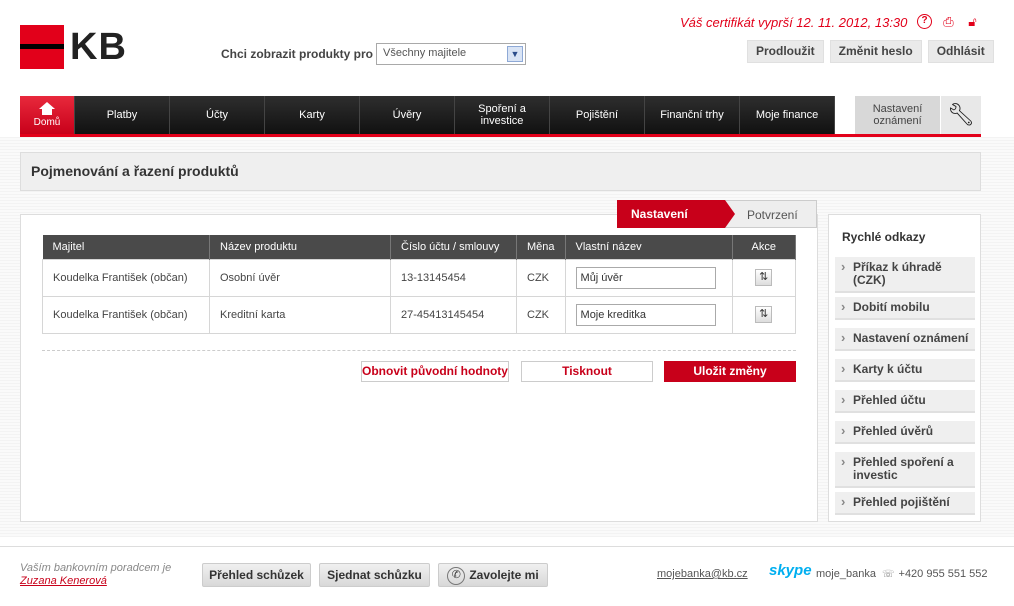  What do you see at coordinates (515, 54) in the screenshot?
I see `chevron-down-icon: ▼` at bounding box center [515, 54].